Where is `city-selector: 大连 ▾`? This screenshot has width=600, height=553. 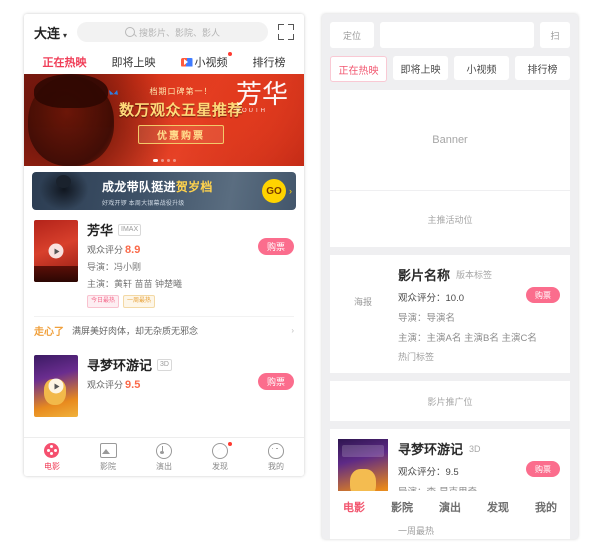
city-selector: 大连 ▾ is located at coordinates (50, 32).